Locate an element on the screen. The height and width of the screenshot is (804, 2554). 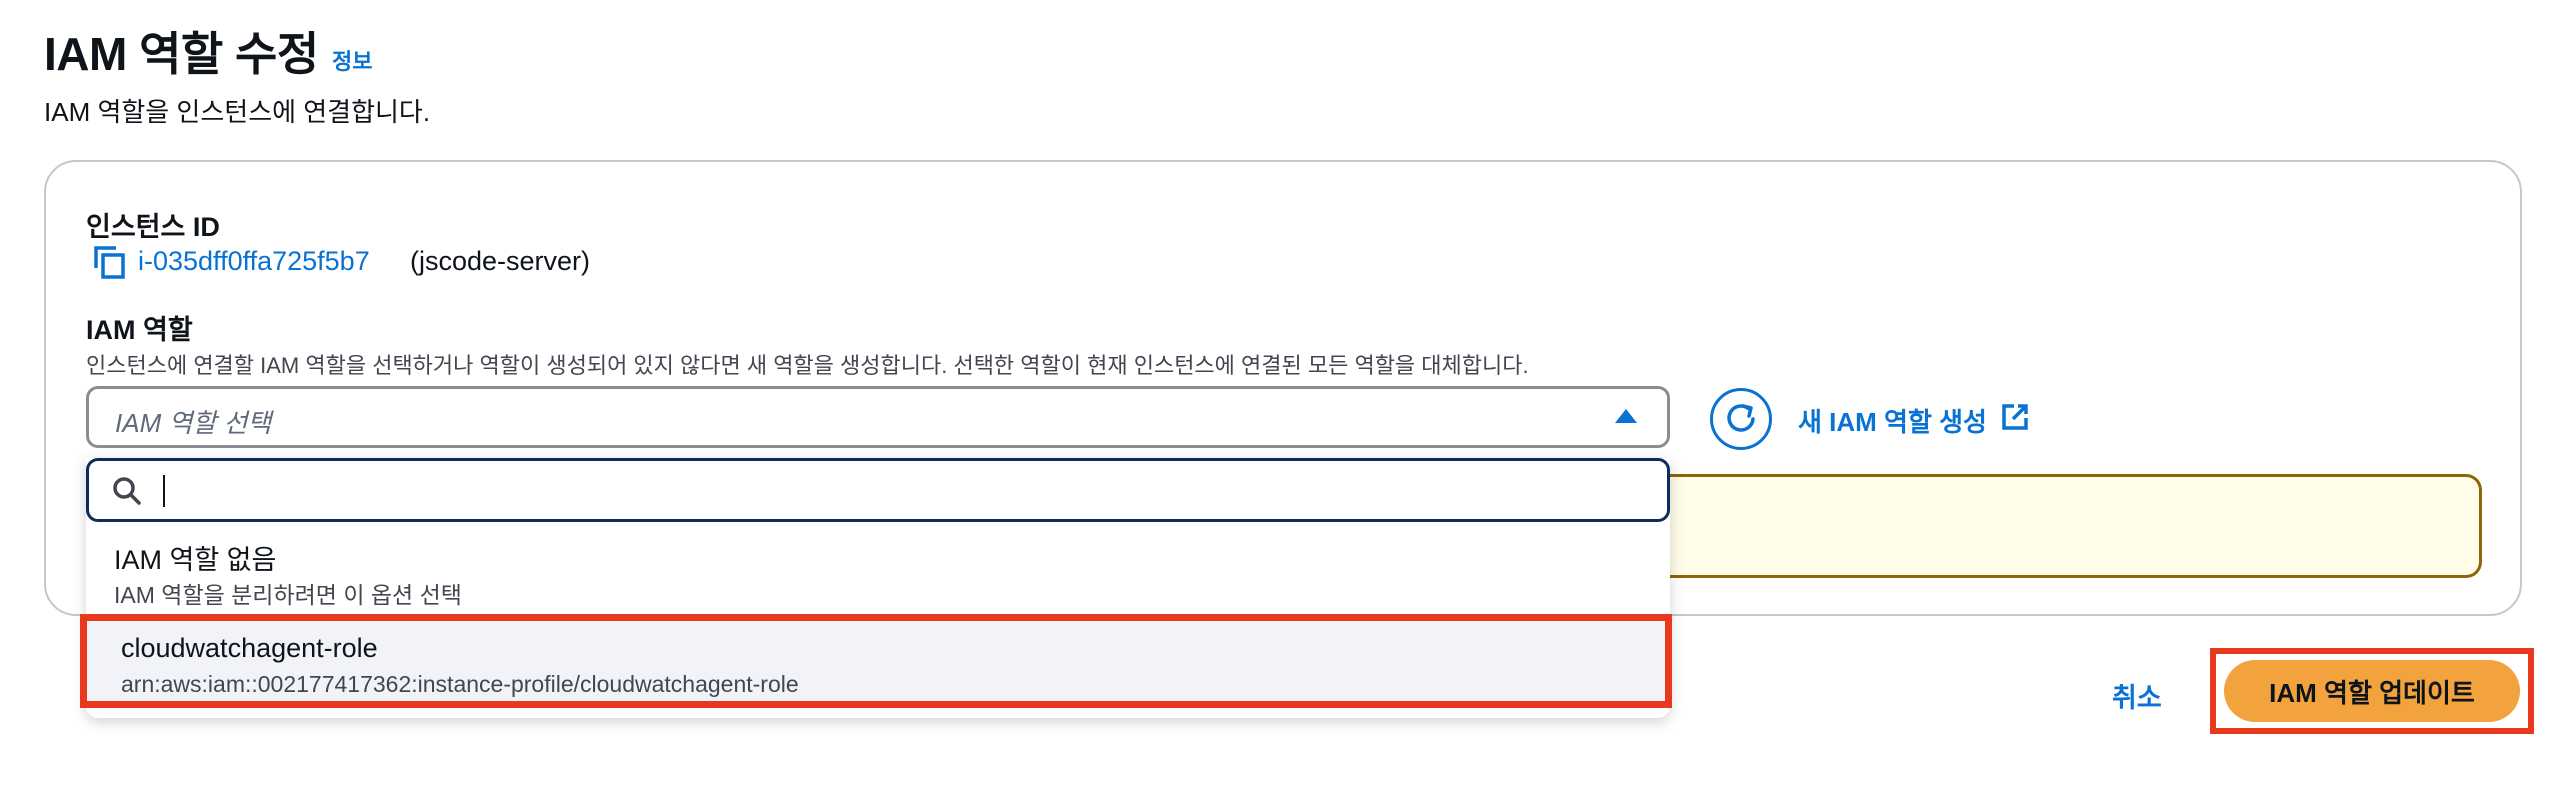
iam-role-select: IAM 역할 선택 is located at coordinates (878, 417).